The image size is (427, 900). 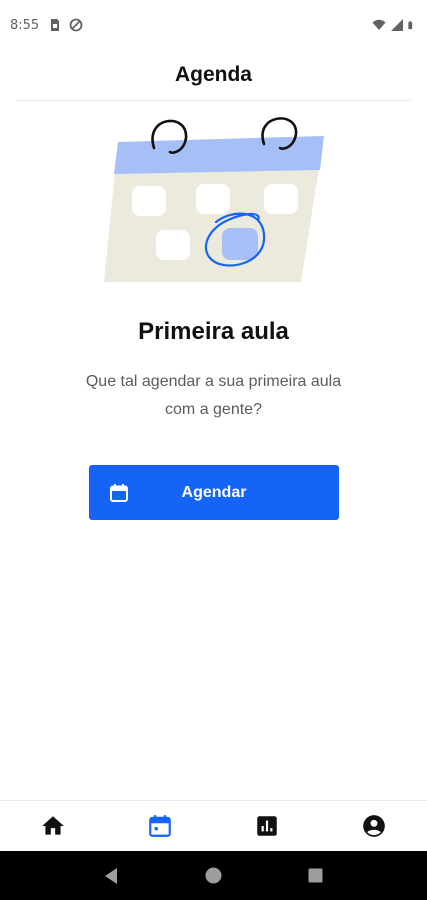 I want to click on sim-card-icon, so click(x=55, y=25).